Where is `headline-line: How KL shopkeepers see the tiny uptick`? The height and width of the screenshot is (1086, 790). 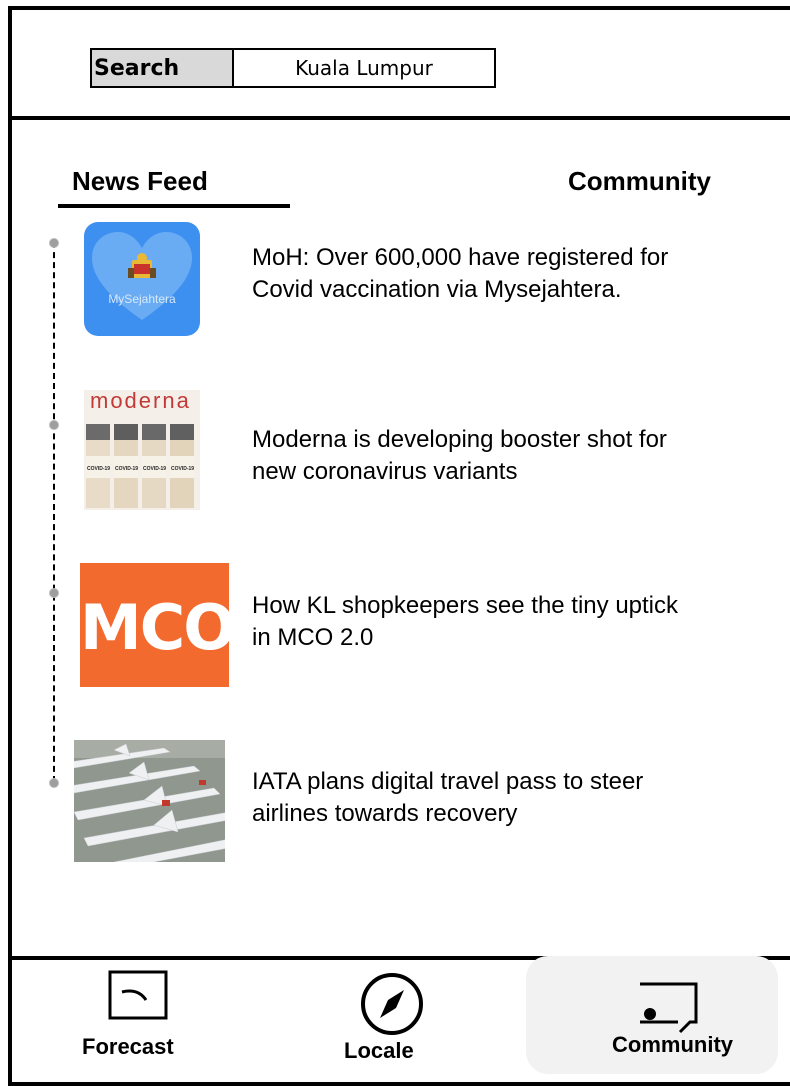 headline-line: How KL shopkeepers see the tiny uptick is located at coordinates (465, 605).